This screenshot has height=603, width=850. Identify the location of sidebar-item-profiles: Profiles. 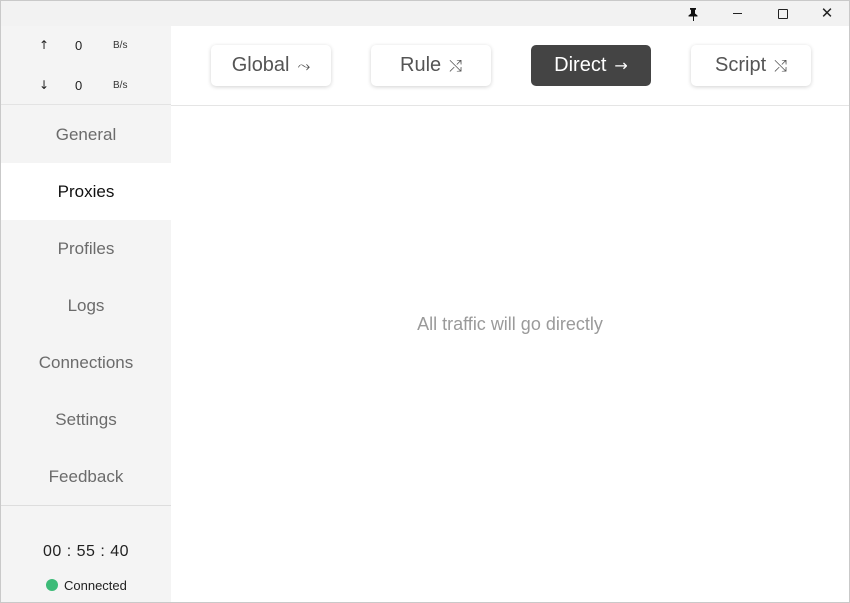
(86, 248).